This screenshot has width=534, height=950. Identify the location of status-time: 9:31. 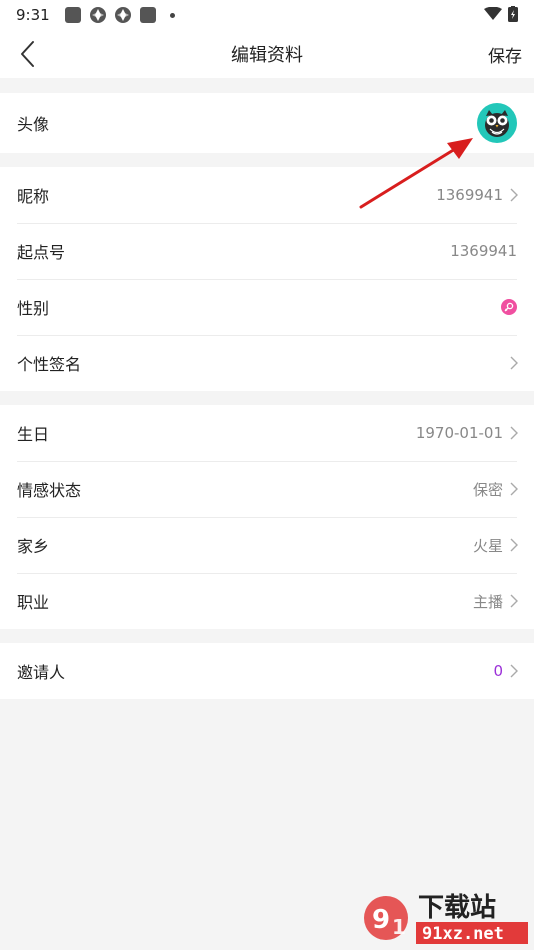
(33, 15).